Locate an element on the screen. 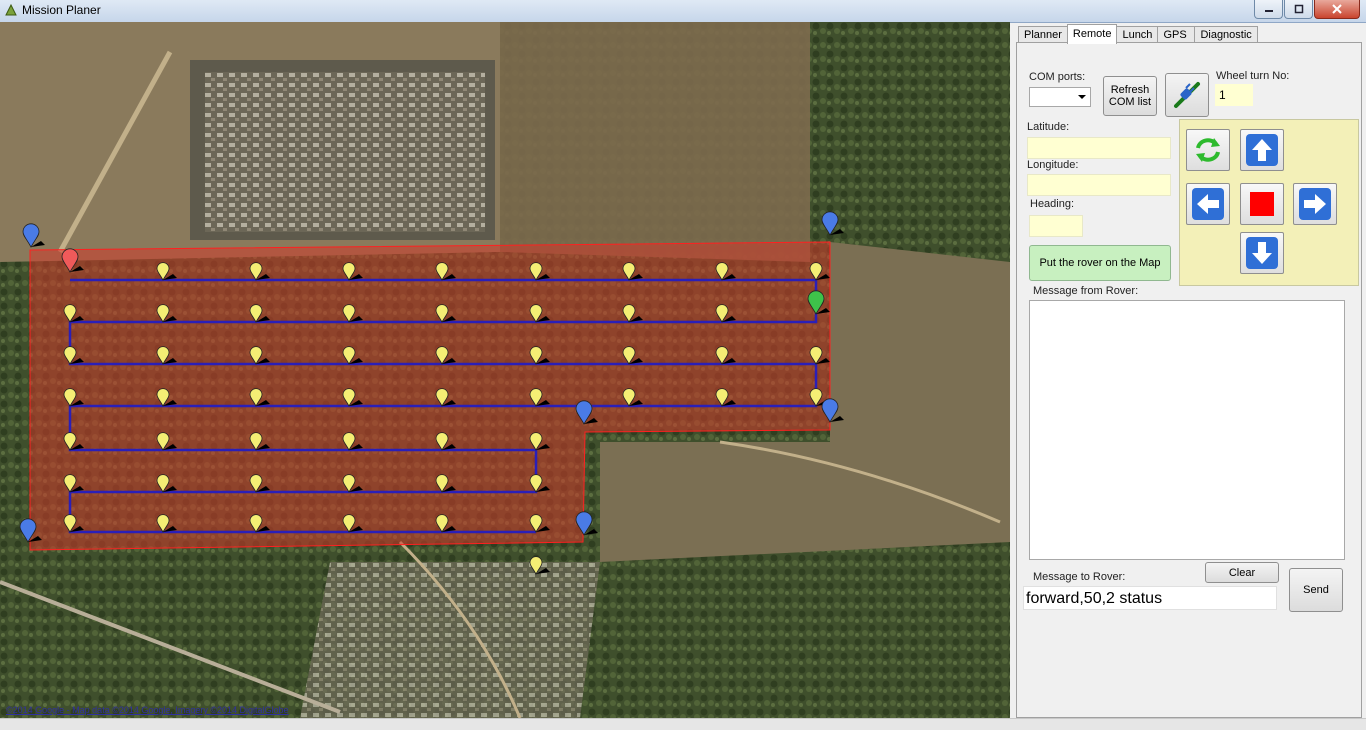  maximize-icon is located at coordinates (1298, 9).